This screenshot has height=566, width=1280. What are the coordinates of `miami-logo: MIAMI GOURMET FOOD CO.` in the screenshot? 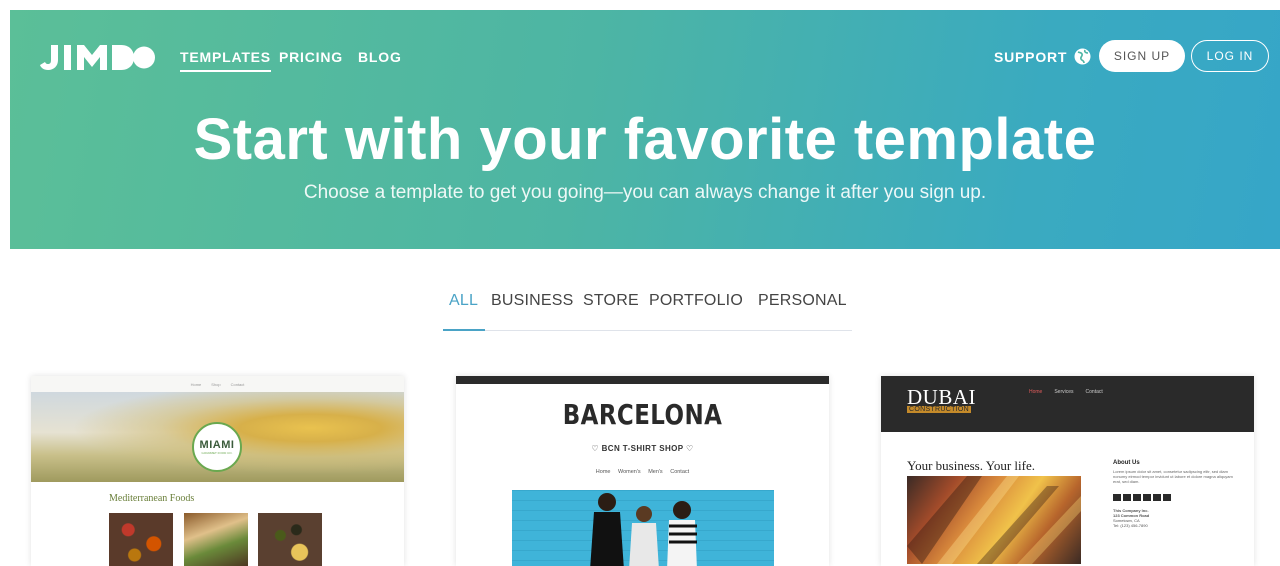 It's located at (217, 447).